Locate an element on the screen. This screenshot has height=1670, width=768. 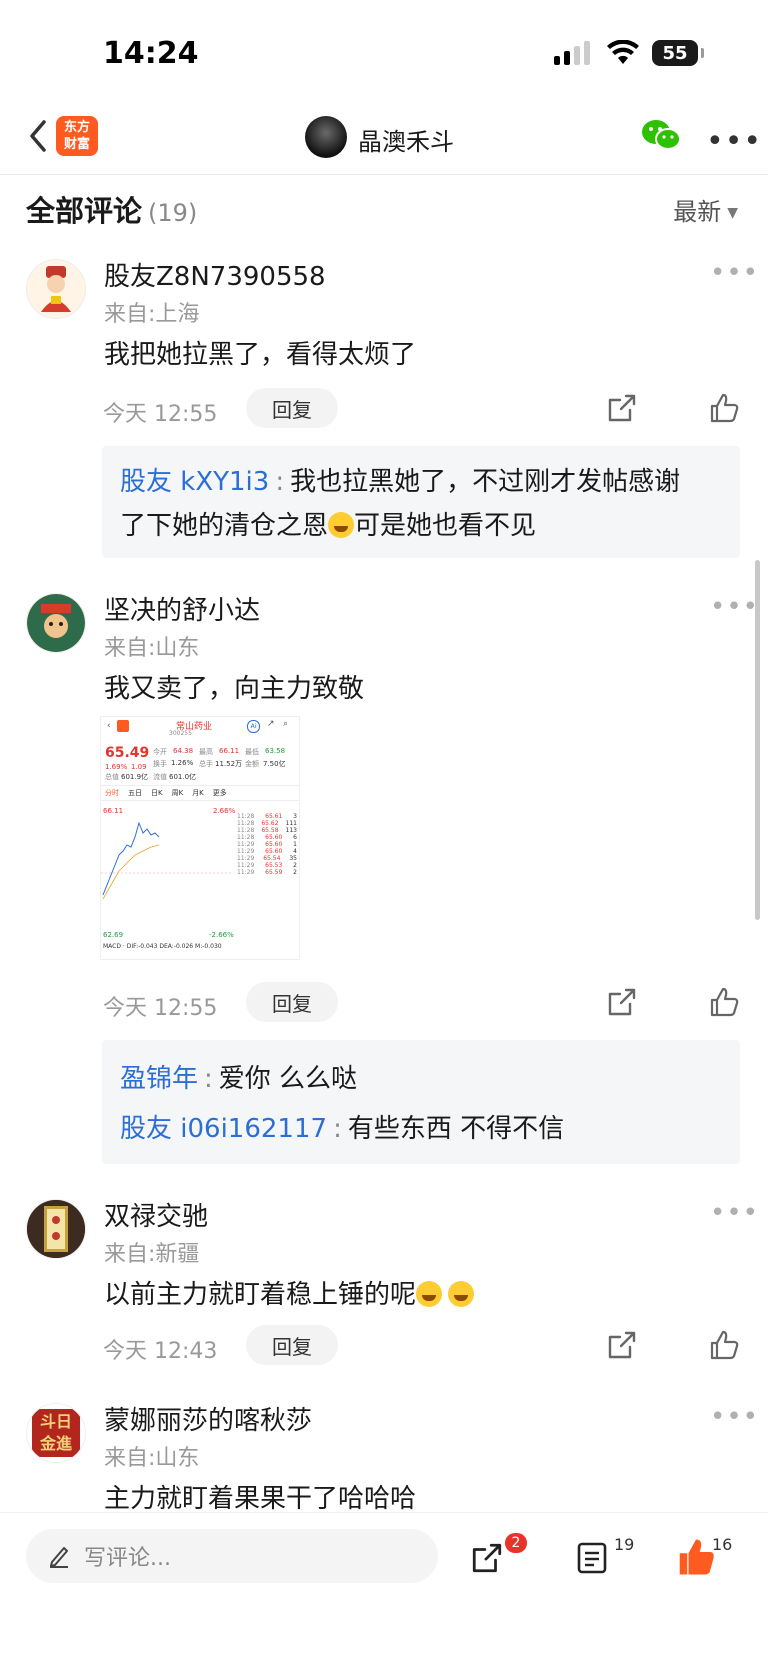
top-nav-bar: 东方 财富 晶澳禾斗 ••• is located at coordinates (384, 137).